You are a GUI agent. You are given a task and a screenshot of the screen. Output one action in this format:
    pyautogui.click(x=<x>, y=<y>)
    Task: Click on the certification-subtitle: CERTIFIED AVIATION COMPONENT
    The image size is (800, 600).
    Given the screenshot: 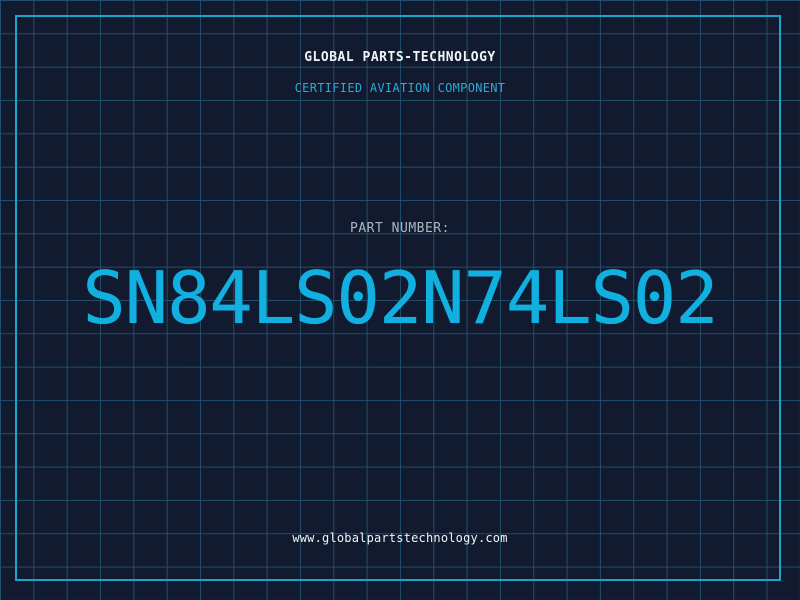 What is the action you would take?
    pyautogui.click(x=400, y=88)
    